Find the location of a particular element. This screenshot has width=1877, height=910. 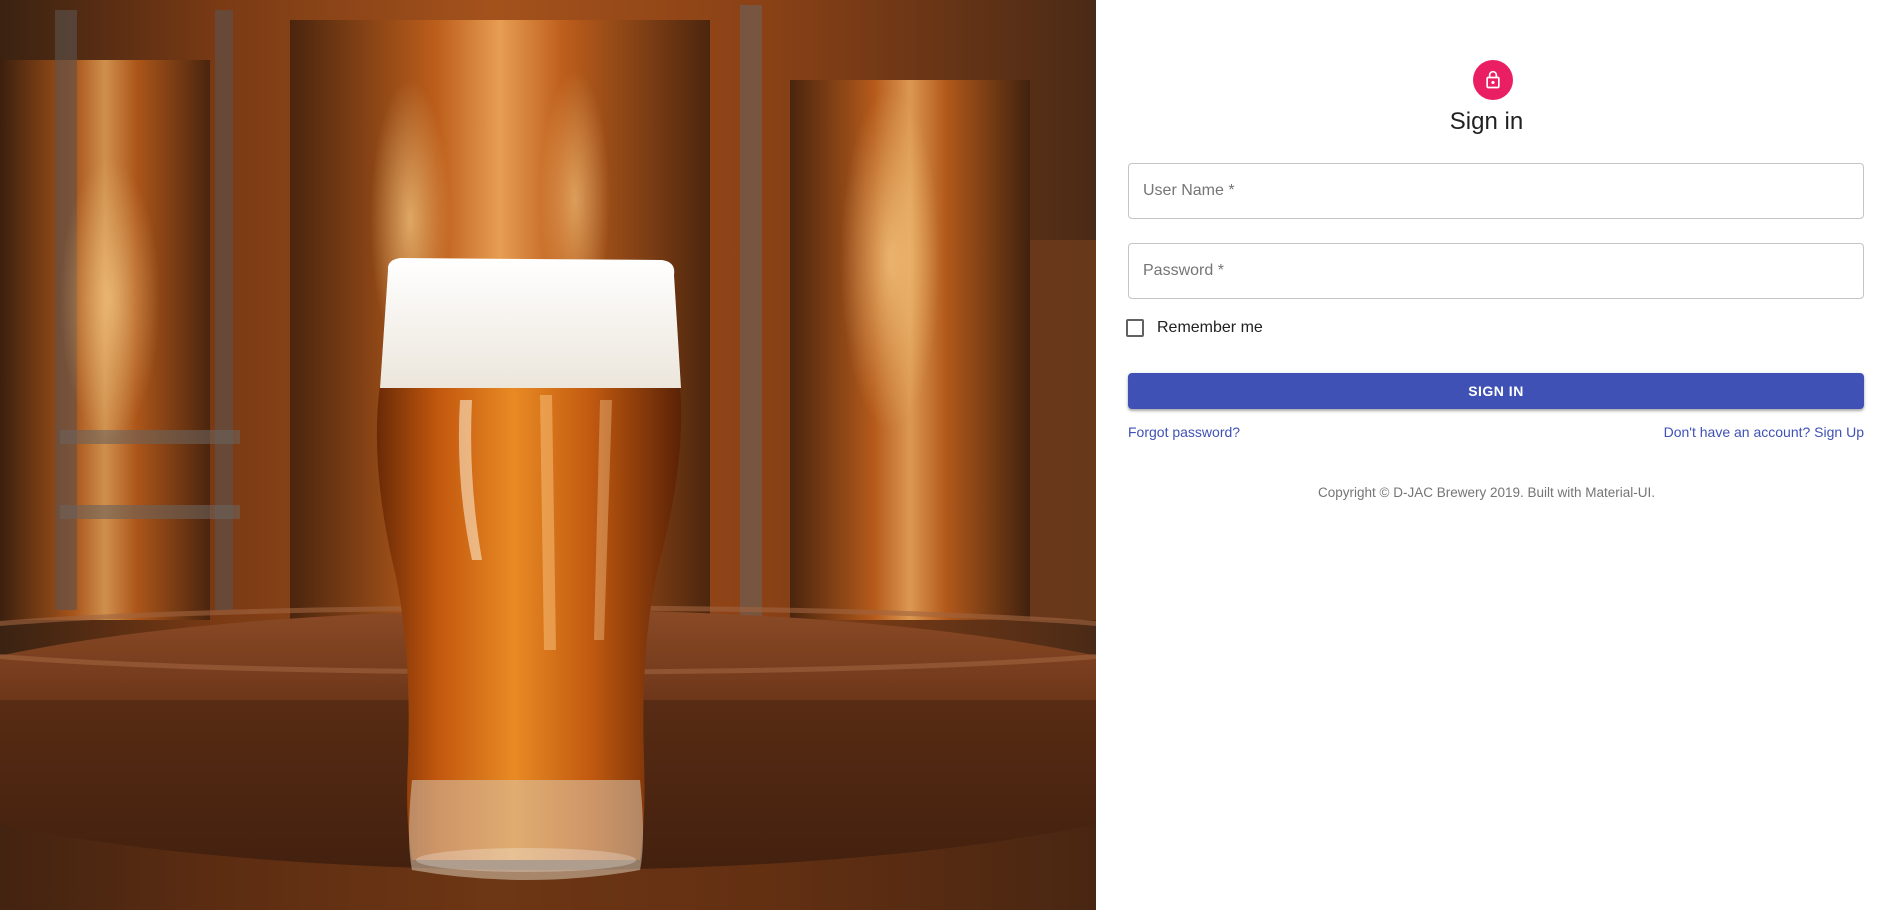

password-input is located at coordinates (1496, 271).